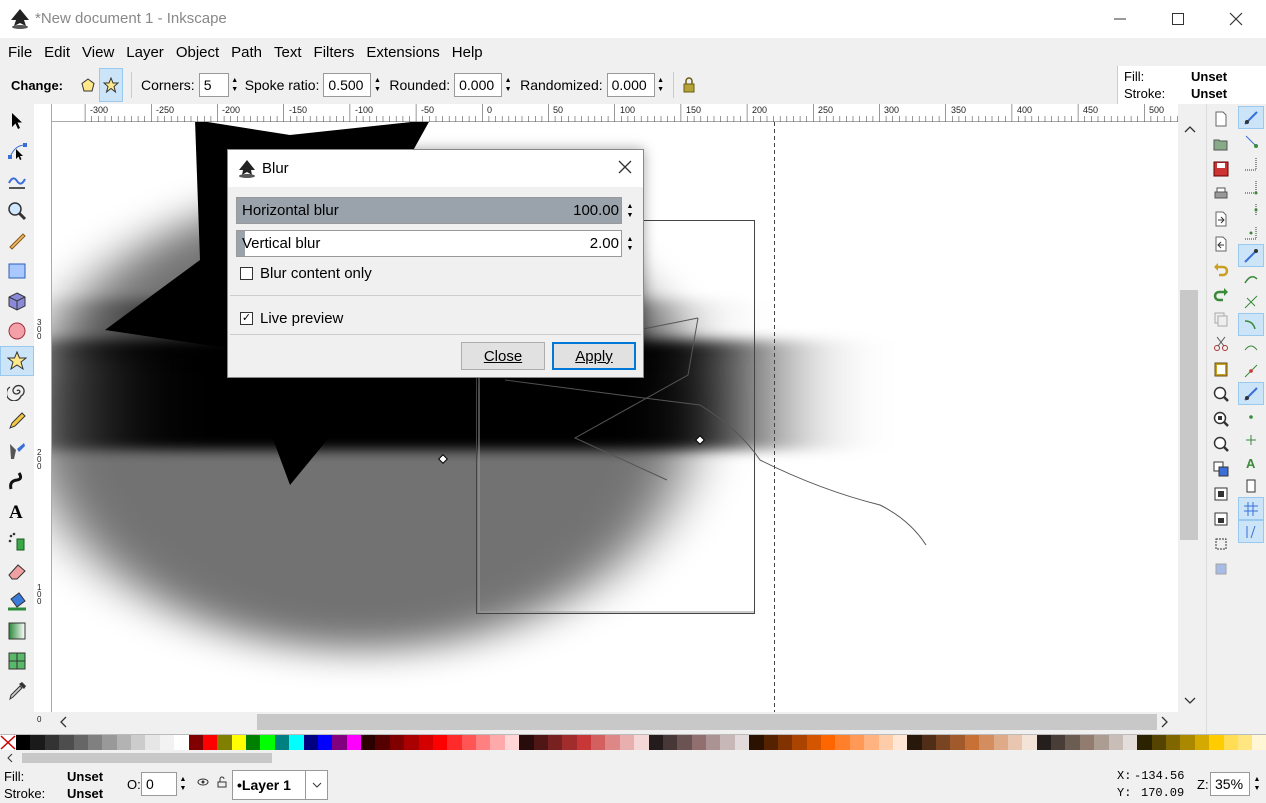  I want to click on status-fill-value: Unset, so click(85, 776).